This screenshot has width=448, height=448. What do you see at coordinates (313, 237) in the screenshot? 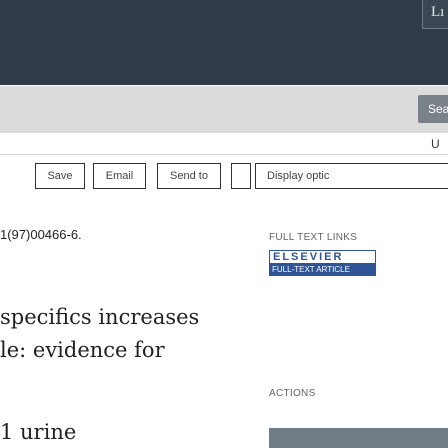
I see `full-text-links-heading: FULL TEXT LINKS` at bounding box center [313, 237].